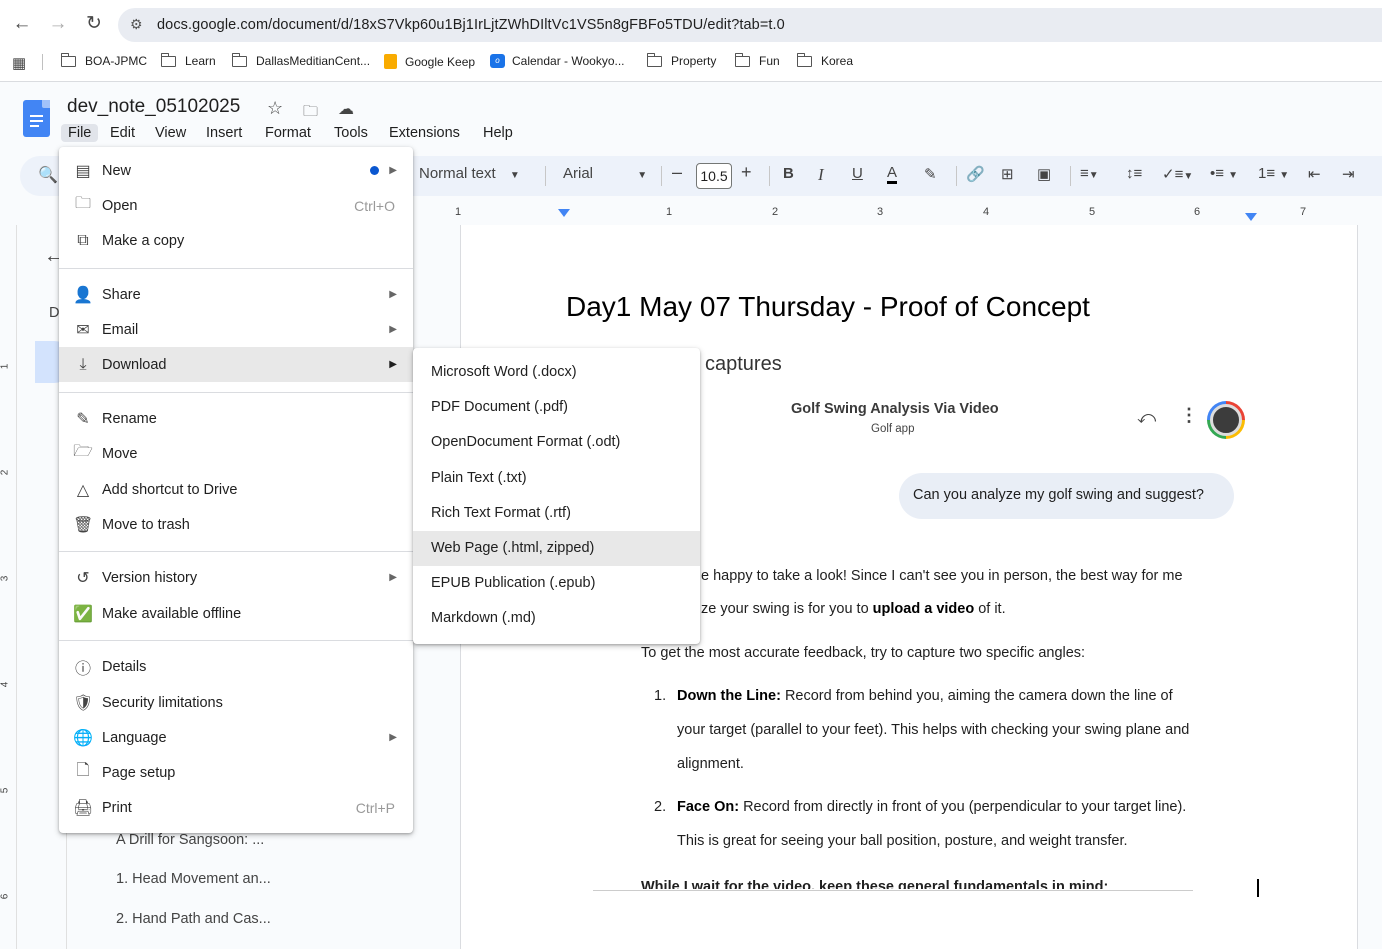  What do you see at coordinates (236, 418) in the screenshot?
I see `file-menu-rename: ✎ Rename` at bounding box center [236, 418].